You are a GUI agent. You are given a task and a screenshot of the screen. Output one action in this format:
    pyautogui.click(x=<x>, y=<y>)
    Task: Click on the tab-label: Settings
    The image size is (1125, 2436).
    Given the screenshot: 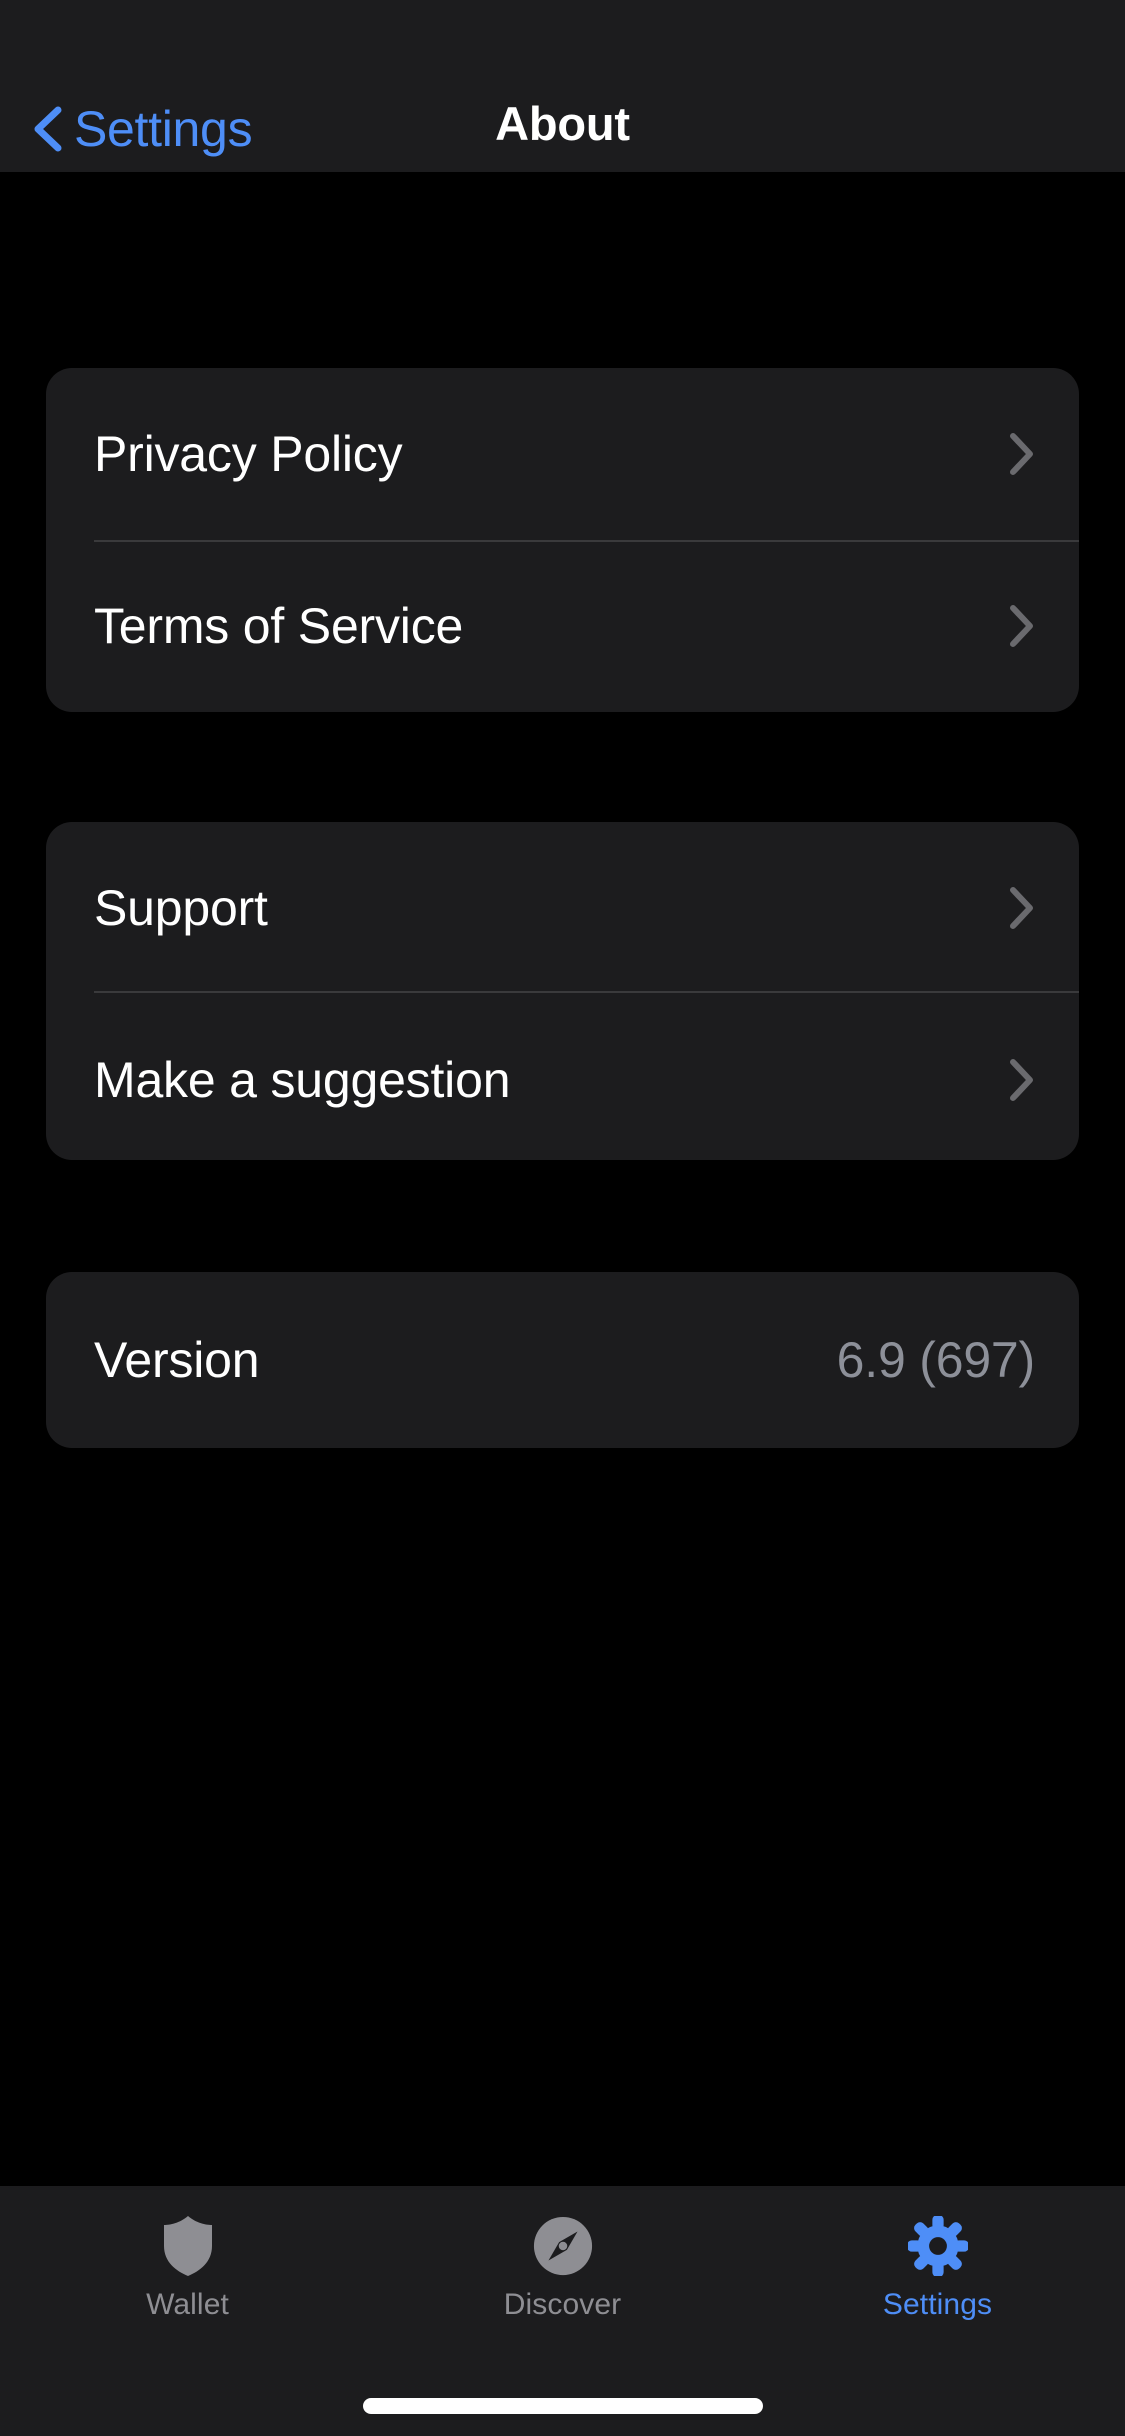 What is the action you would take?
    pyautogui.click(x=937, y=2304)
    